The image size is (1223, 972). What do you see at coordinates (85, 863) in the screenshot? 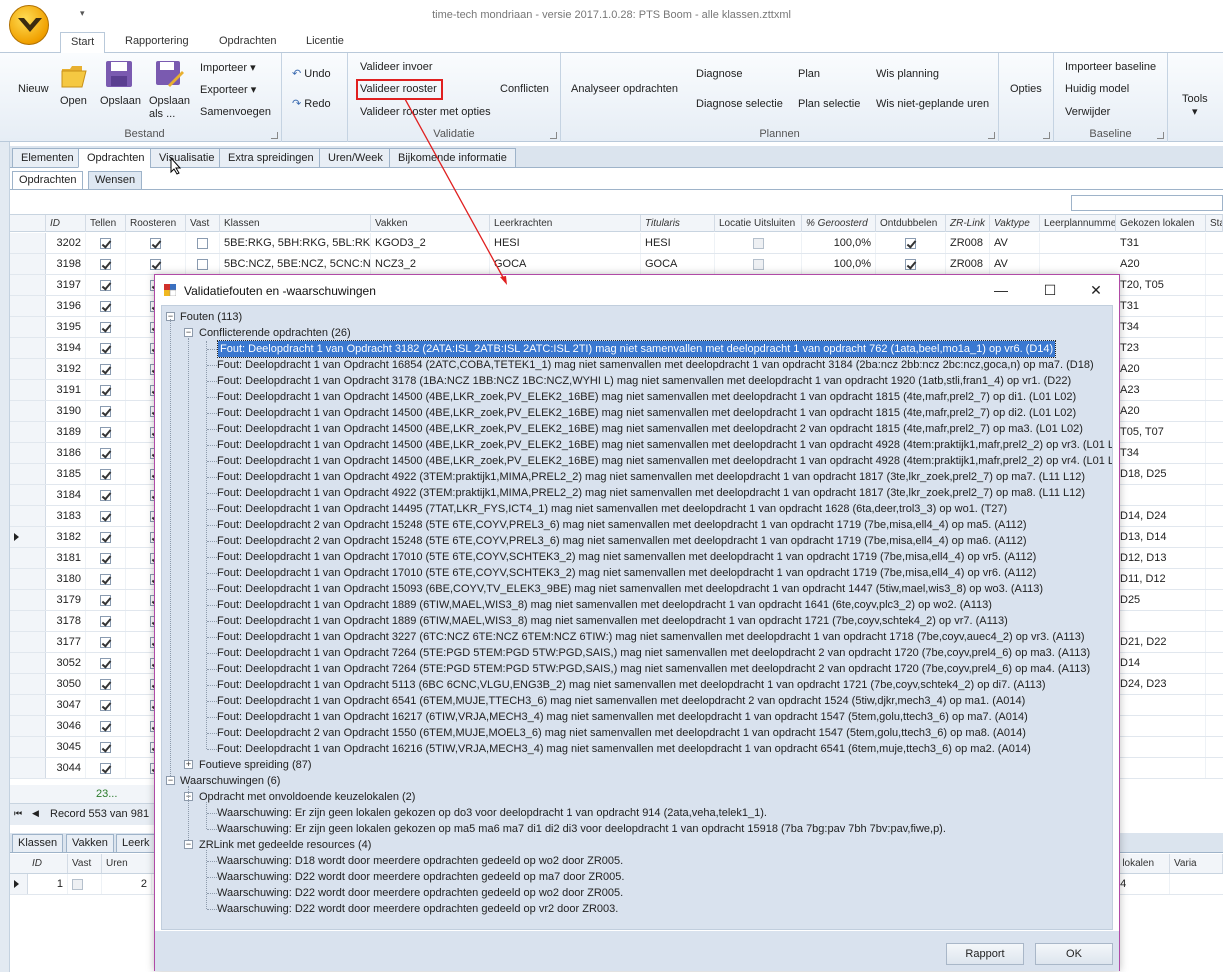
I see `bottom-header-vast: Vast` at bounding box center [85, 863].